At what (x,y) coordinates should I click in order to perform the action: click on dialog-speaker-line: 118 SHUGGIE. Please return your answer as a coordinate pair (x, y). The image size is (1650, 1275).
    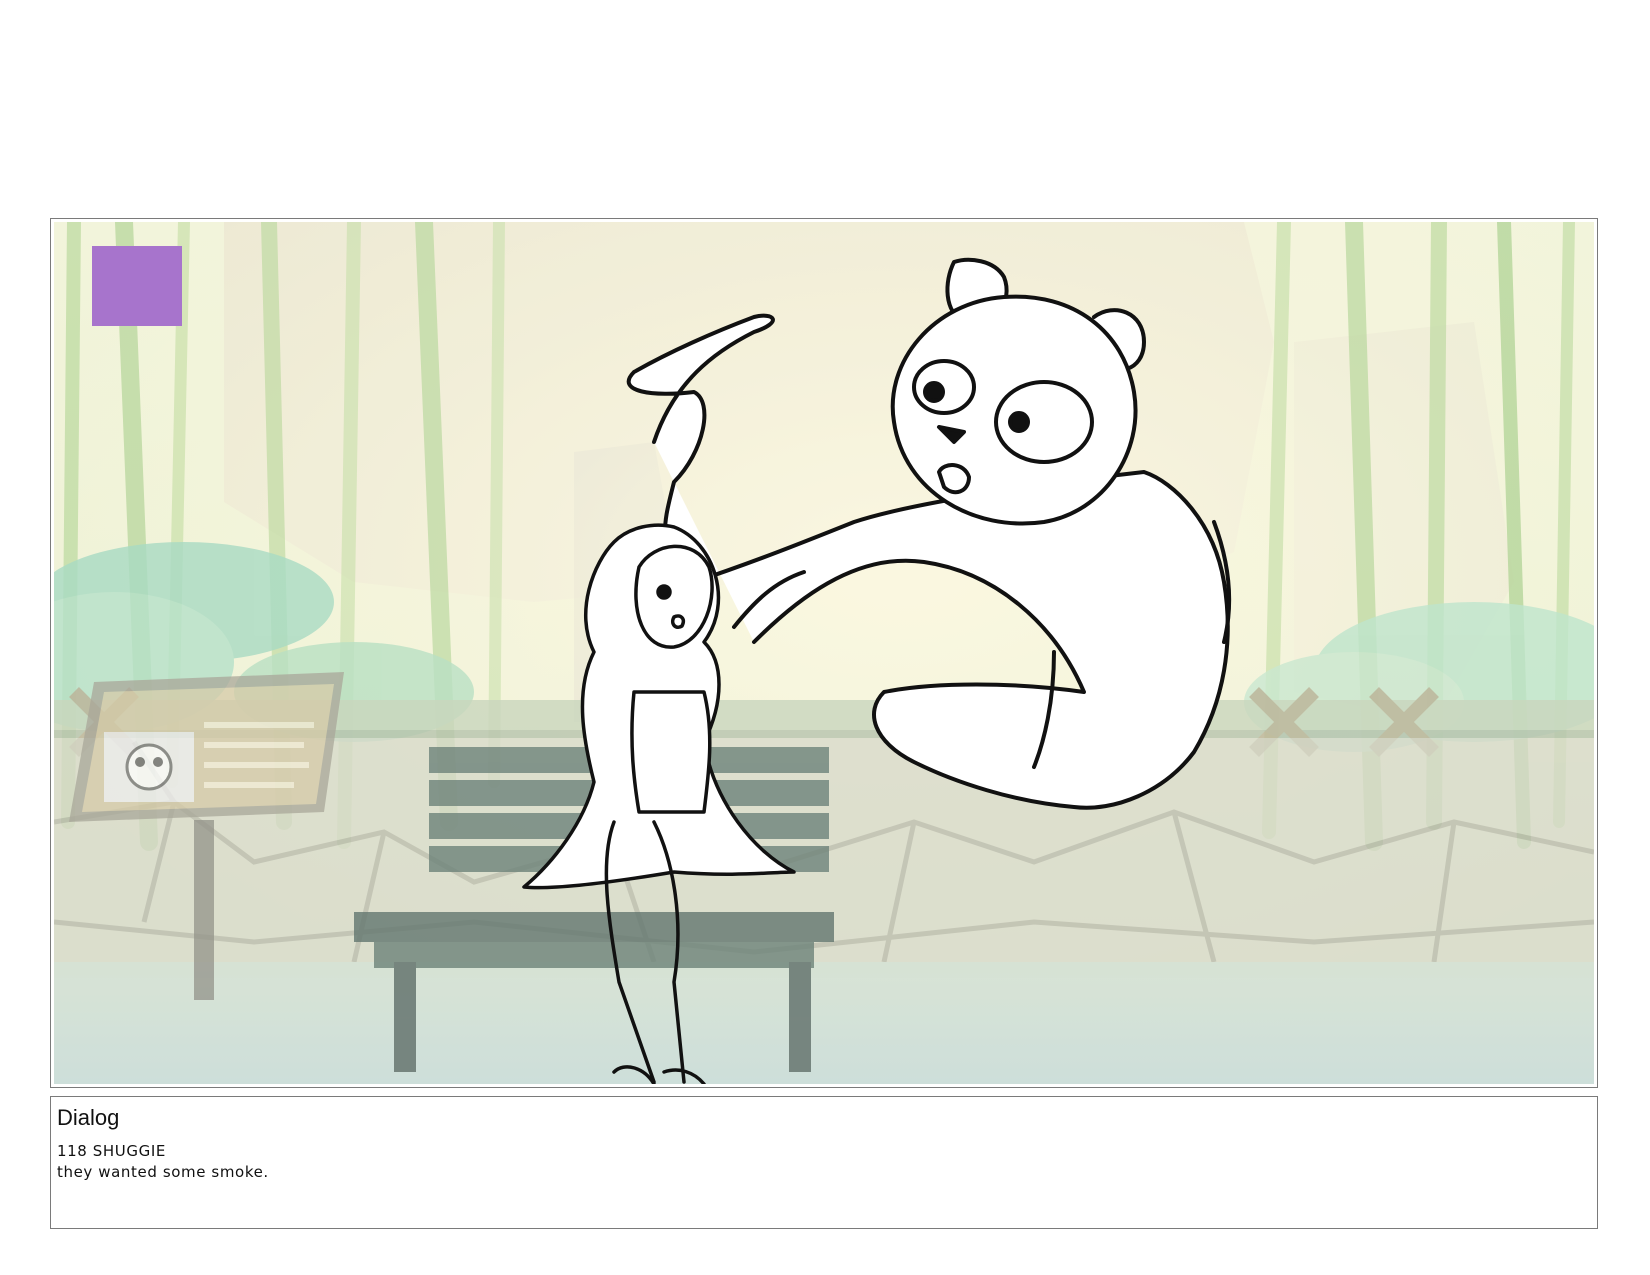
    Looking at the image, I should click on (111, 1151).